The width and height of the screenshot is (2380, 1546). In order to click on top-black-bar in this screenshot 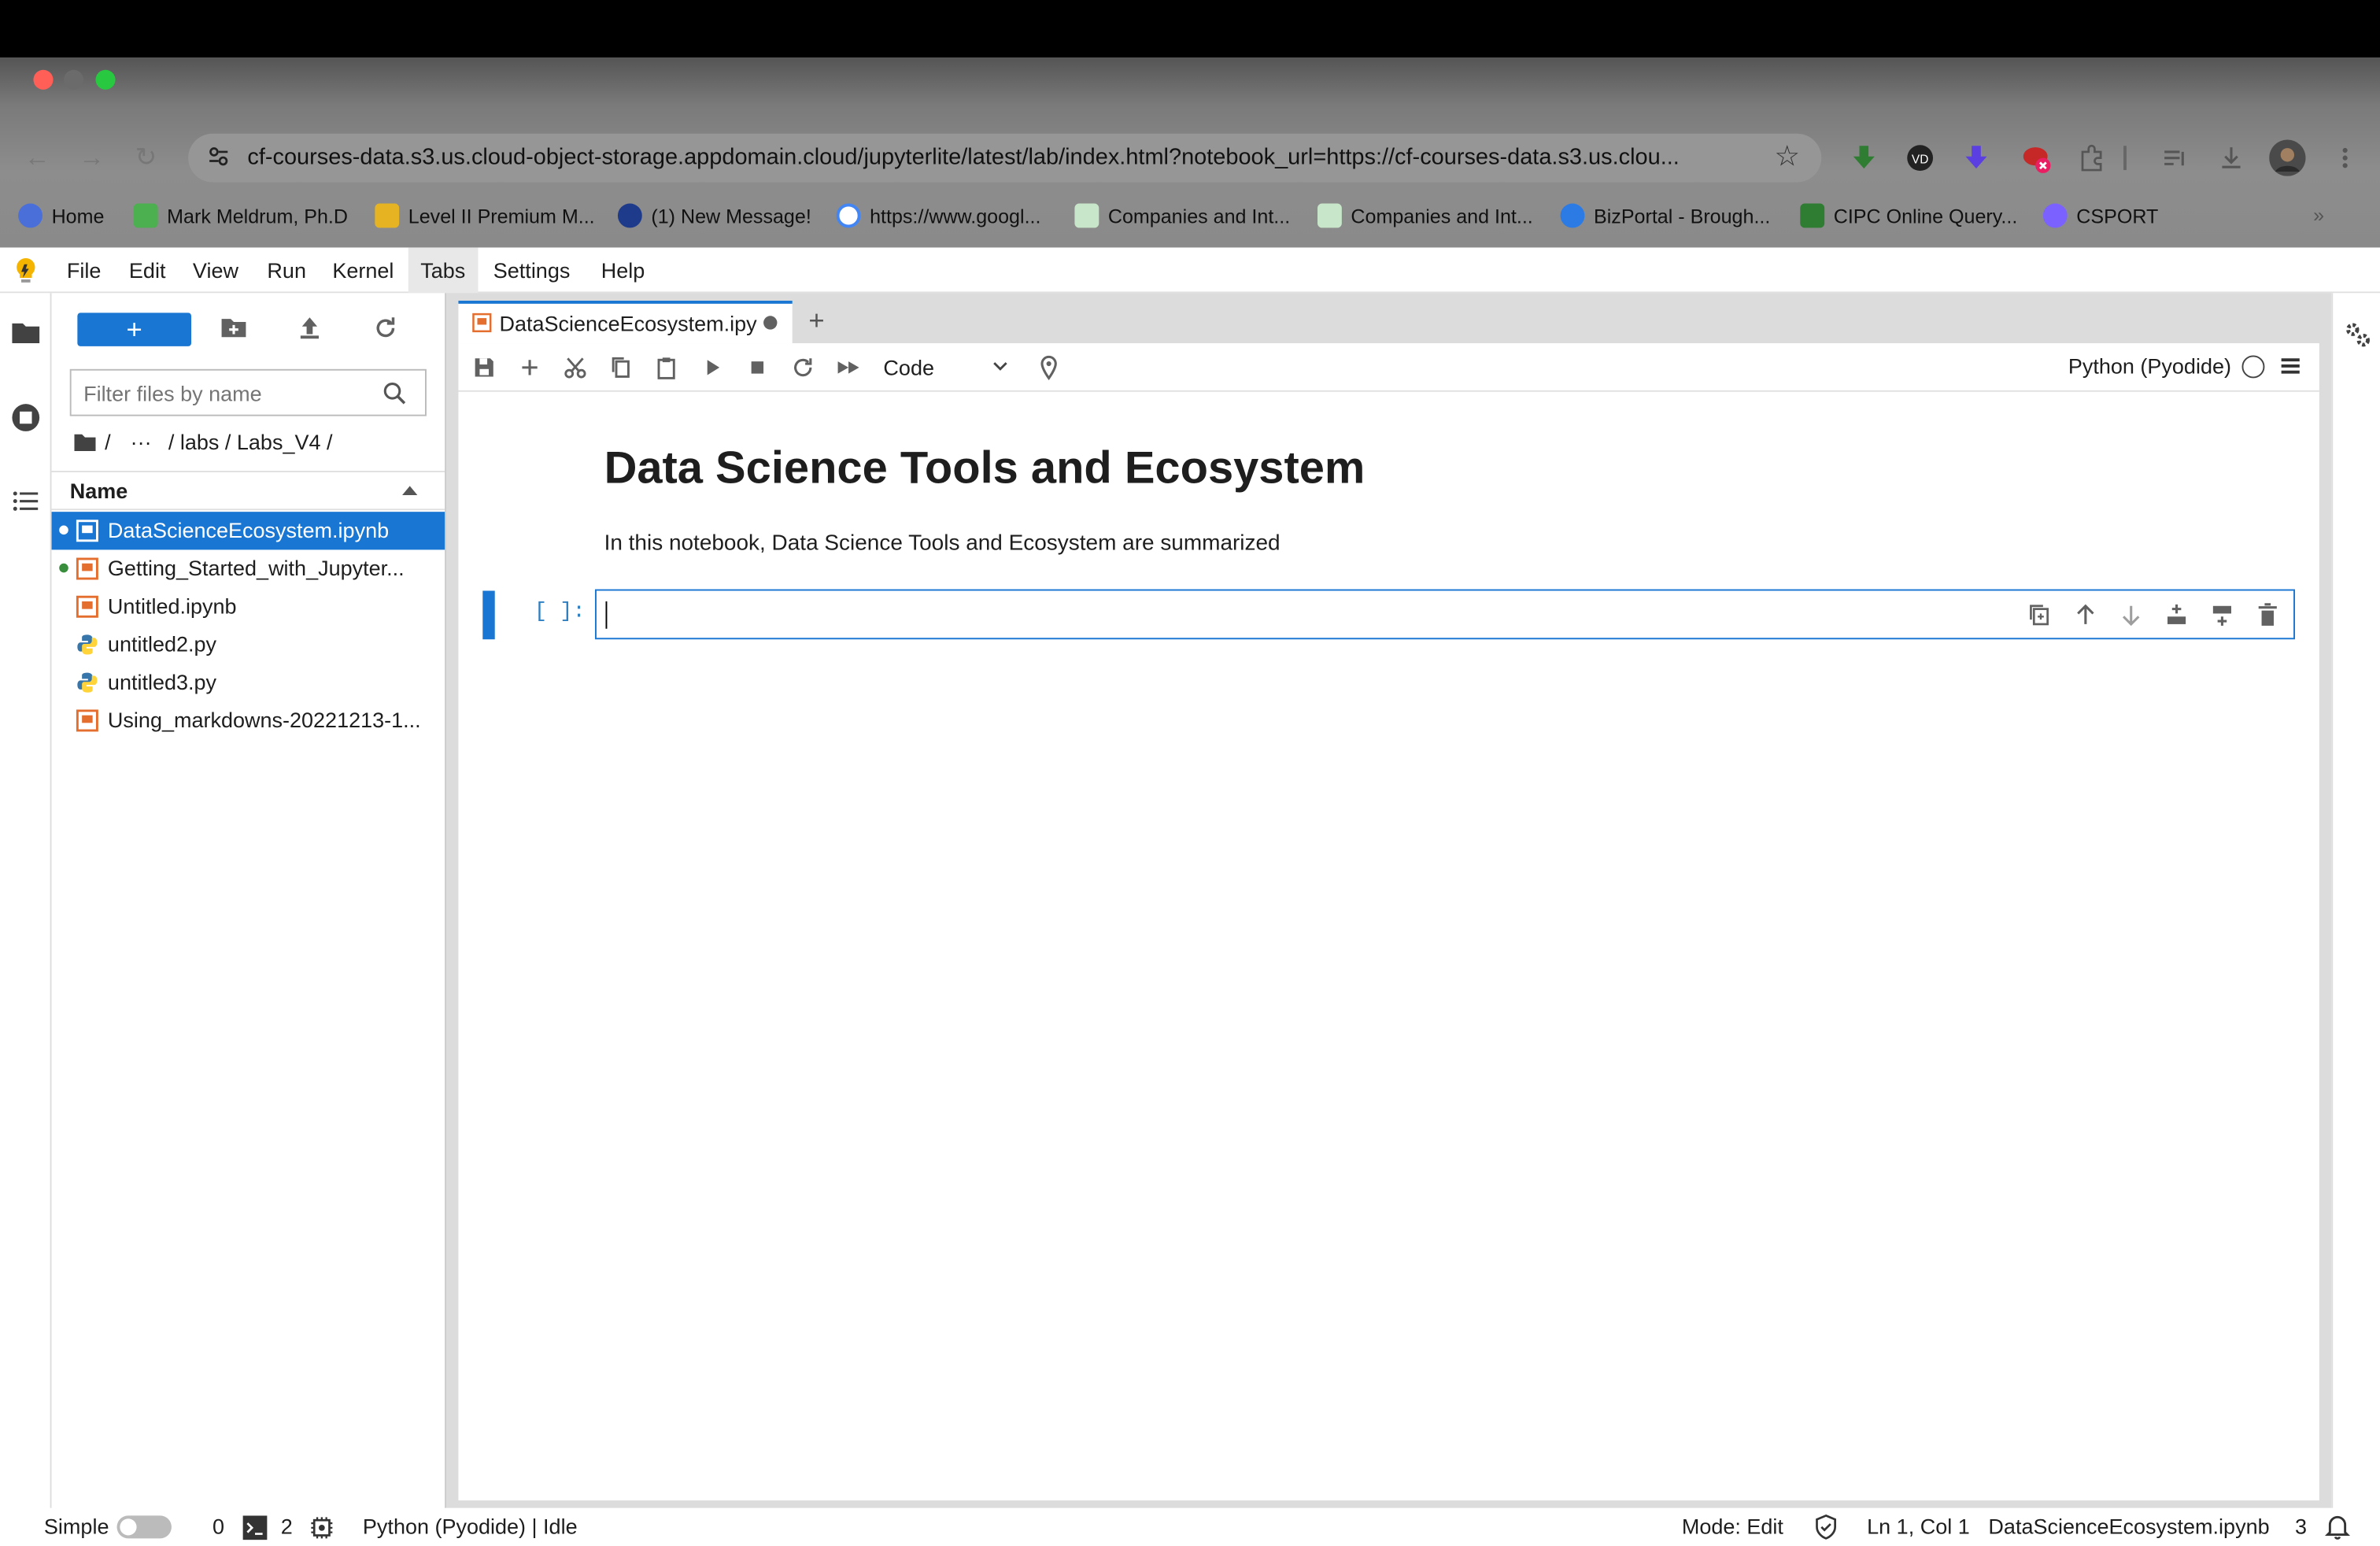, I will do `click(1190, 29)`.